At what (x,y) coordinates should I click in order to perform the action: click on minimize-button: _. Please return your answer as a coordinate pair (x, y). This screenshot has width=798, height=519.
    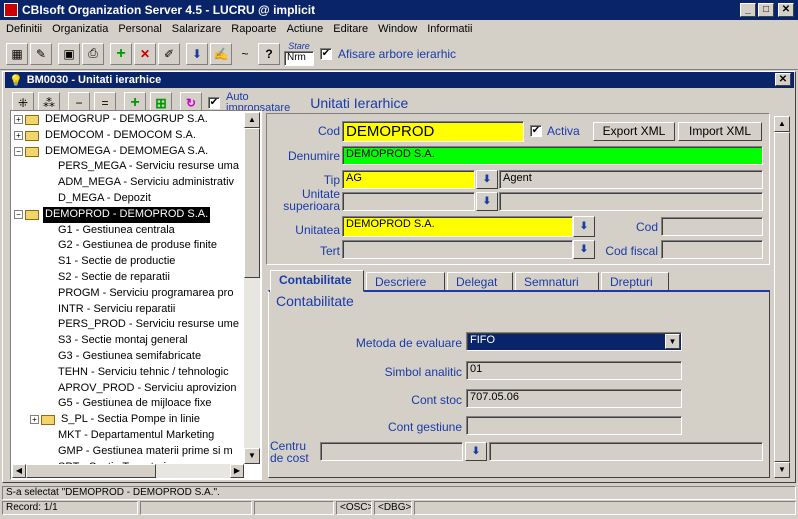
    Looking at the image, I should click on (748, 10).